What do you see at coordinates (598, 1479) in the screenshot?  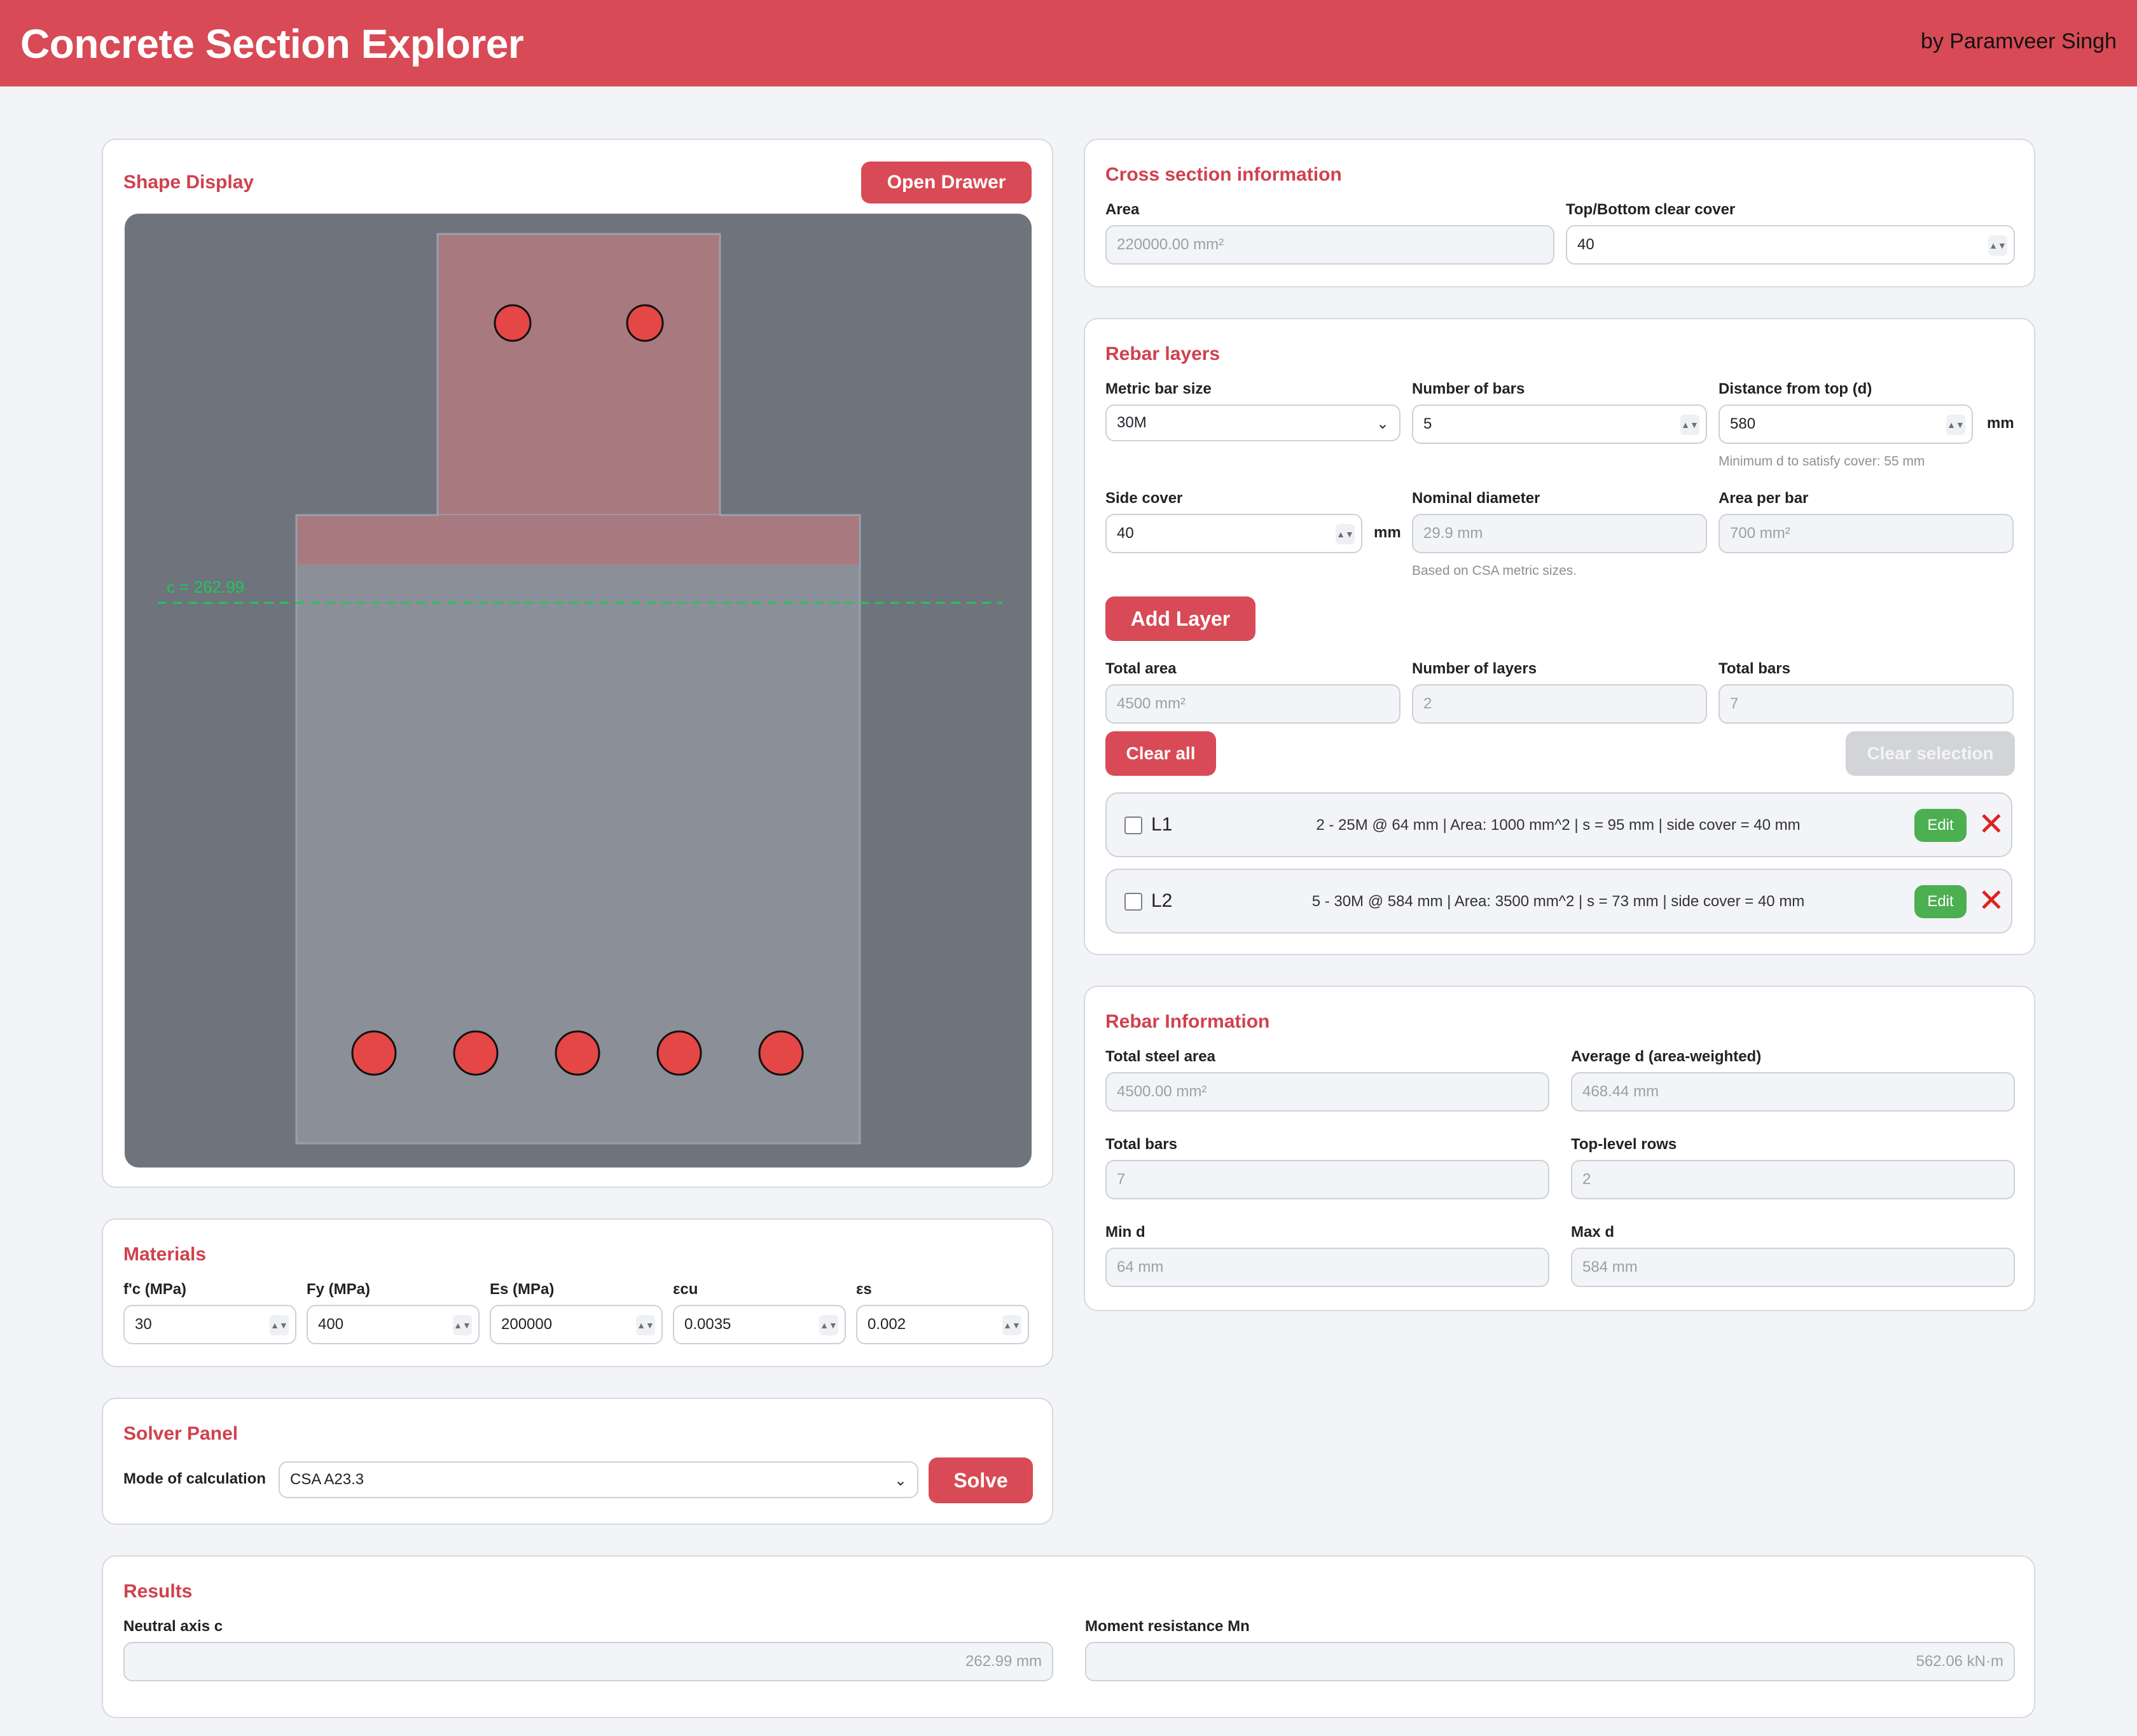 I see `mode-select: CSA A23.3 ⌄` at bounding box center [598, 1479].